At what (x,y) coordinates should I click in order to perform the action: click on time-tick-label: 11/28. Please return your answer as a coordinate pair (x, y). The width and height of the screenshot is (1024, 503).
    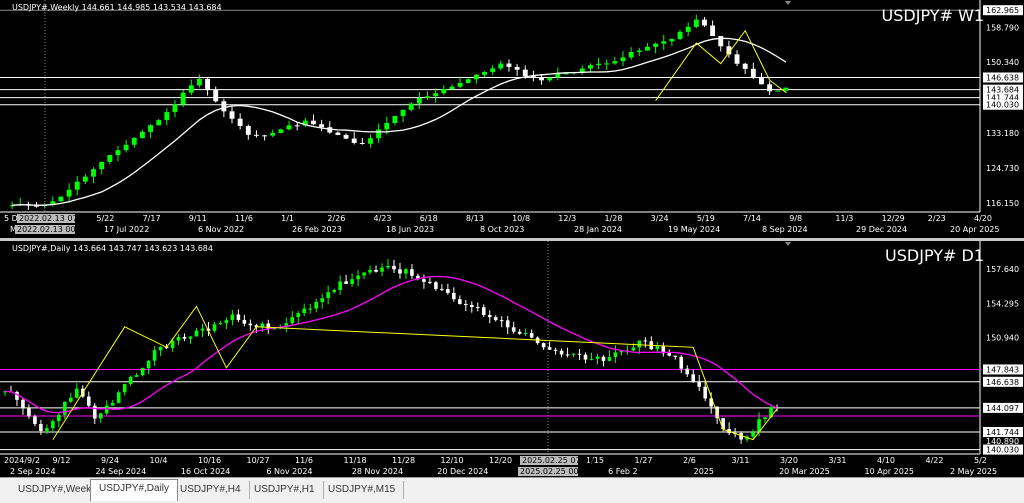
    Looking at the image, I should click on (403, 460).